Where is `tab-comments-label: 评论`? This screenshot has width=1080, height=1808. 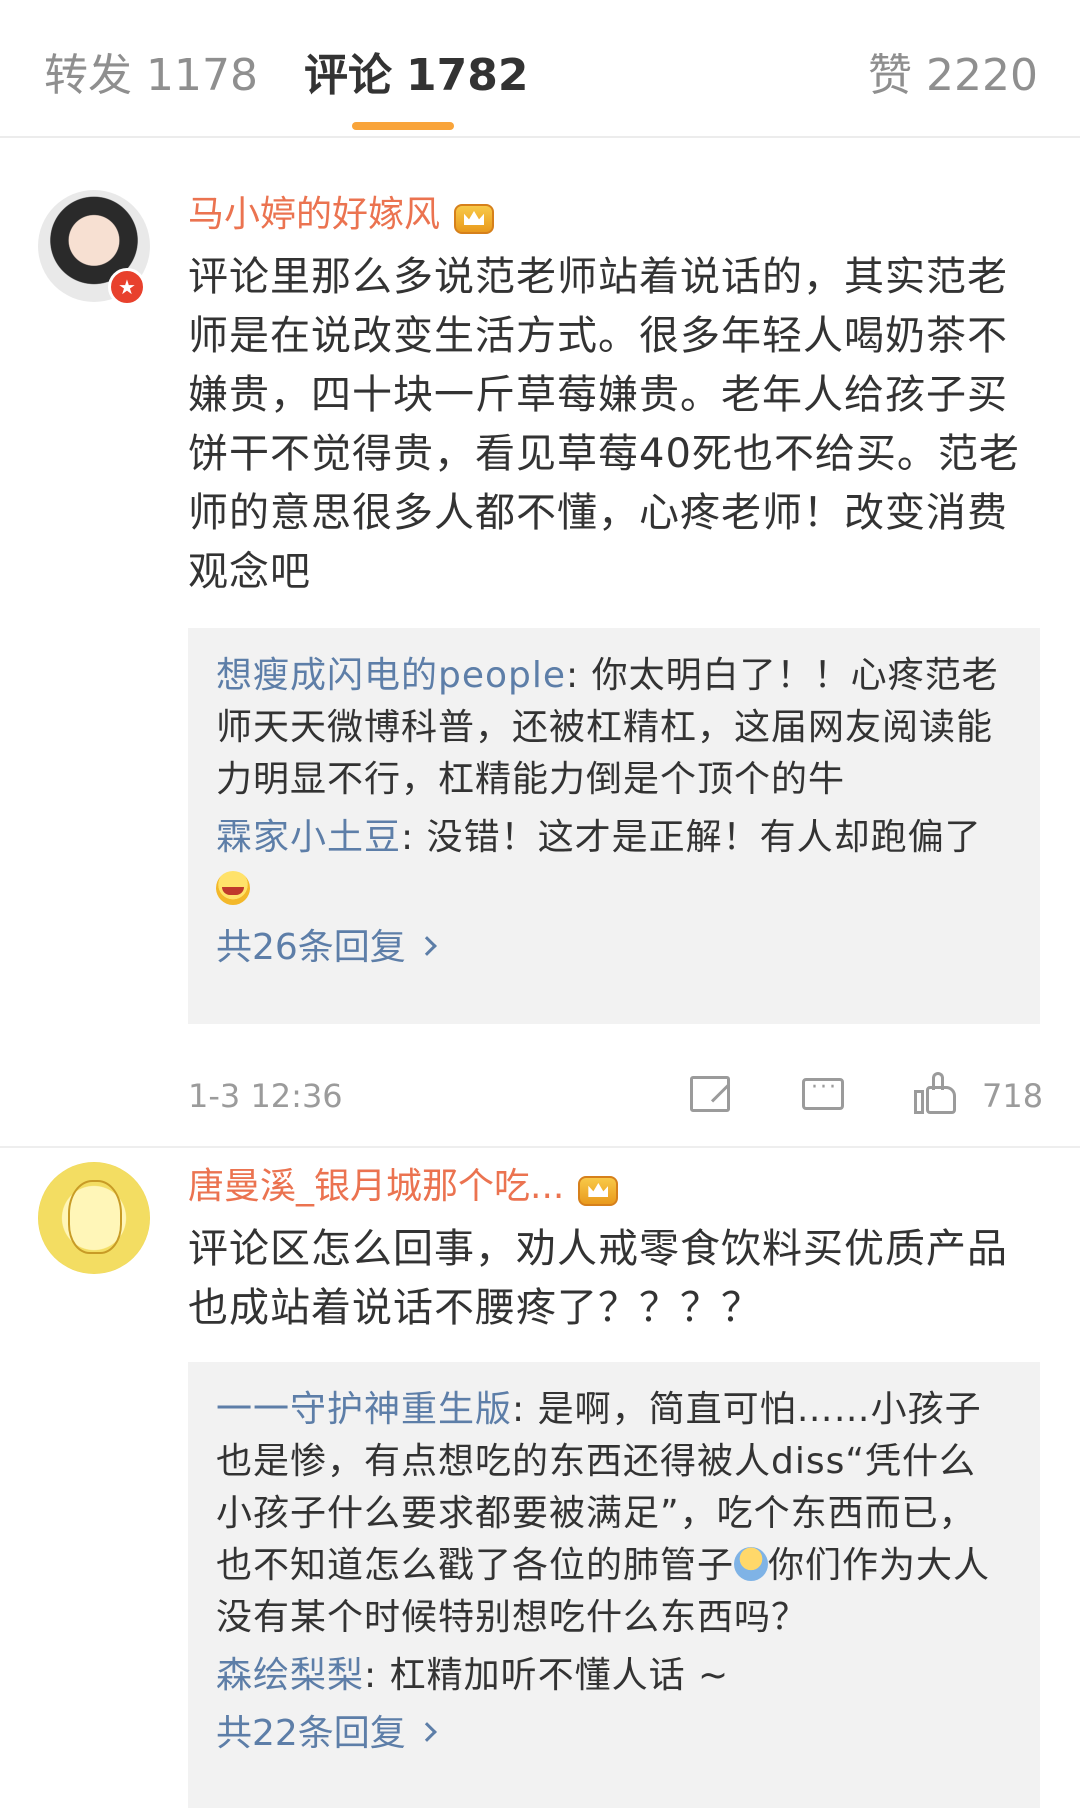 tab-comments-label: 评论 is located at coordinates (348, 75).